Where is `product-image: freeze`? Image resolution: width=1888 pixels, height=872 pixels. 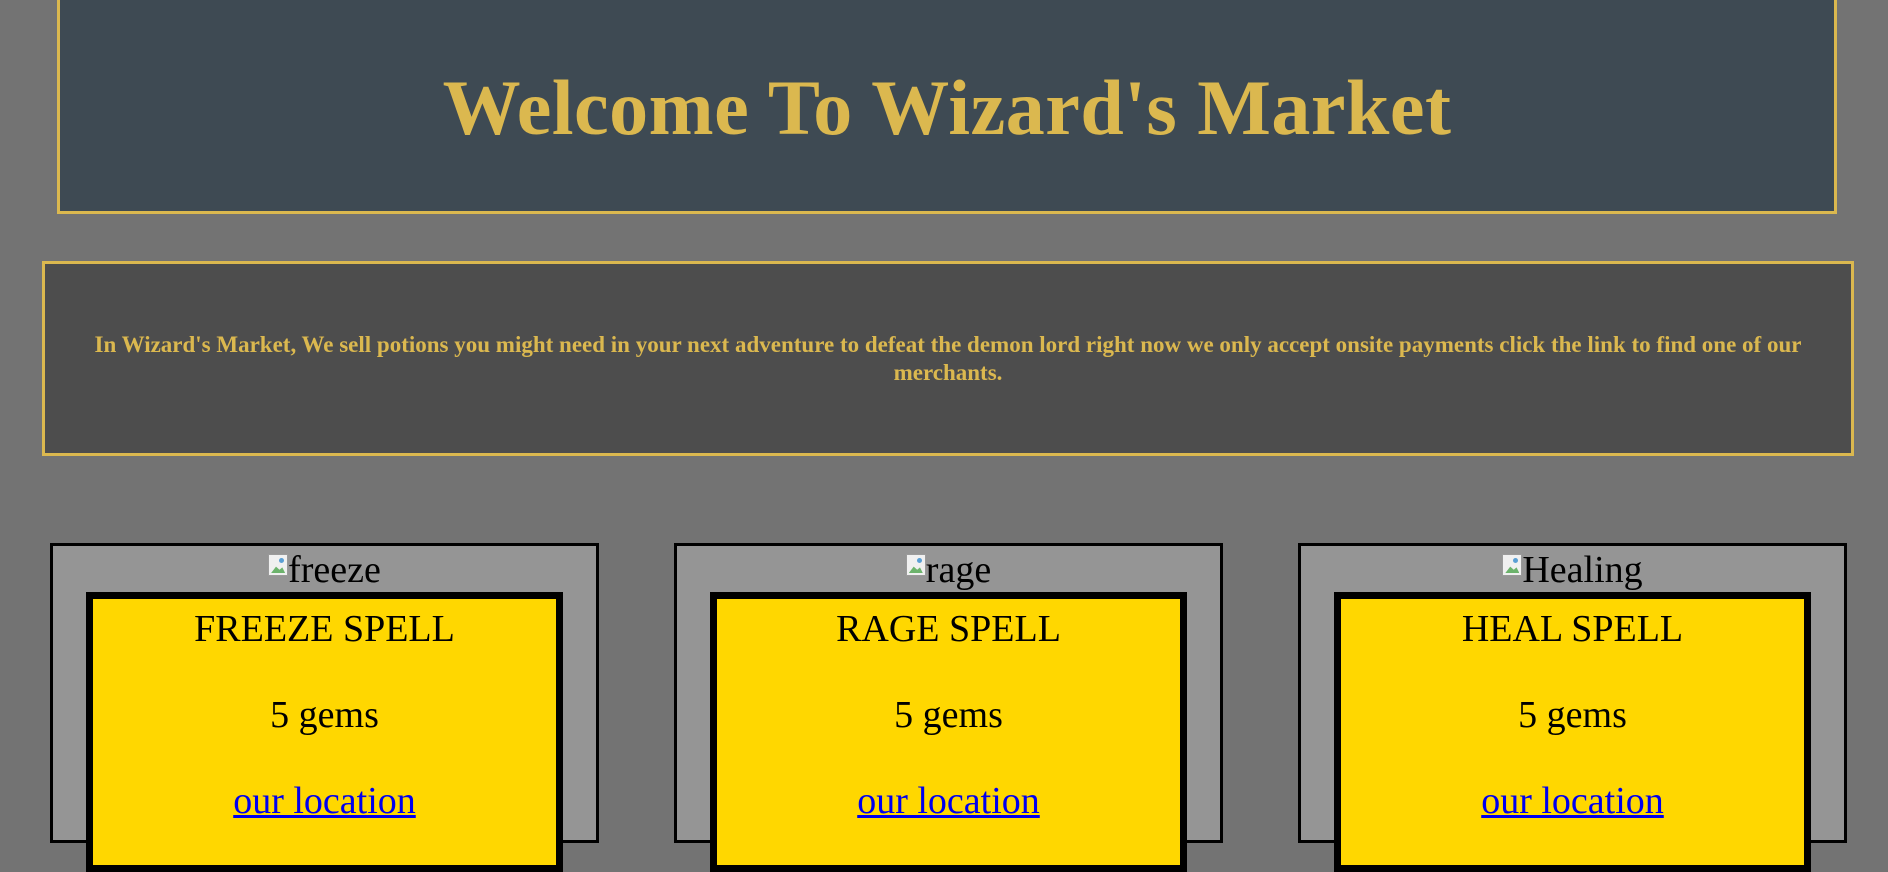
product-image: freeze is located at coordinates (324, 570).